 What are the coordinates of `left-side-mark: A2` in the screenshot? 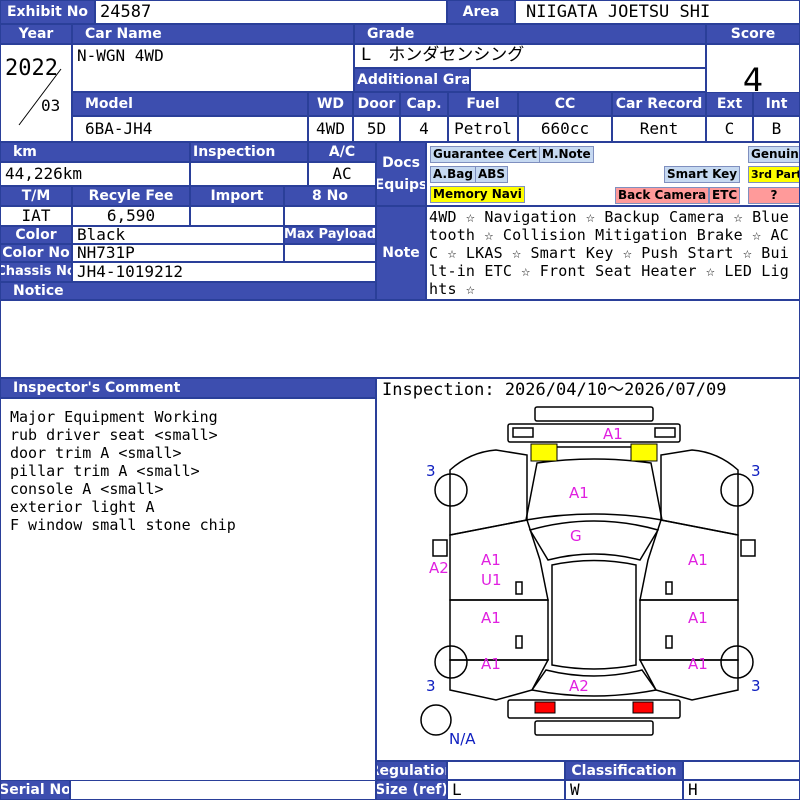 It's located at (439, 568).